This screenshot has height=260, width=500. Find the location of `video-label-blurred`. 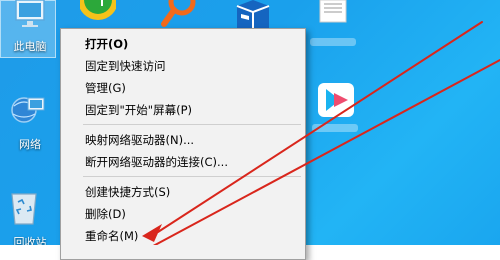

video-label-blurred is located at coordinates (335, 128).